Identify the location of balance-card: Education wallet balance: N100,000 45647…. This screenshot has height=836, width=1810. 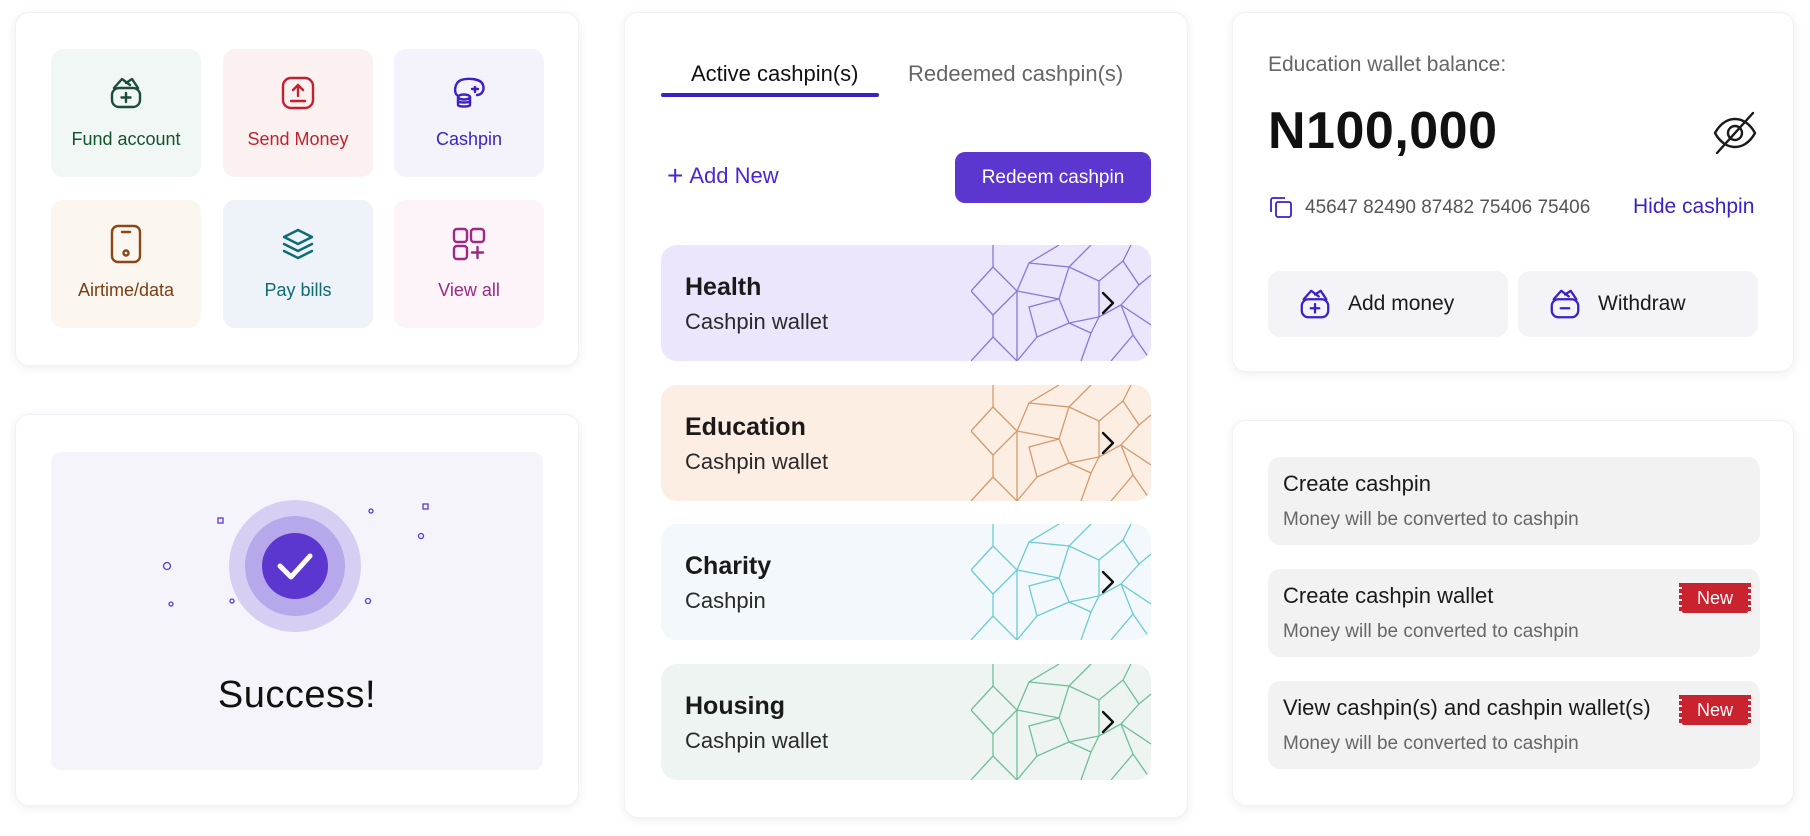
(1513, 192).